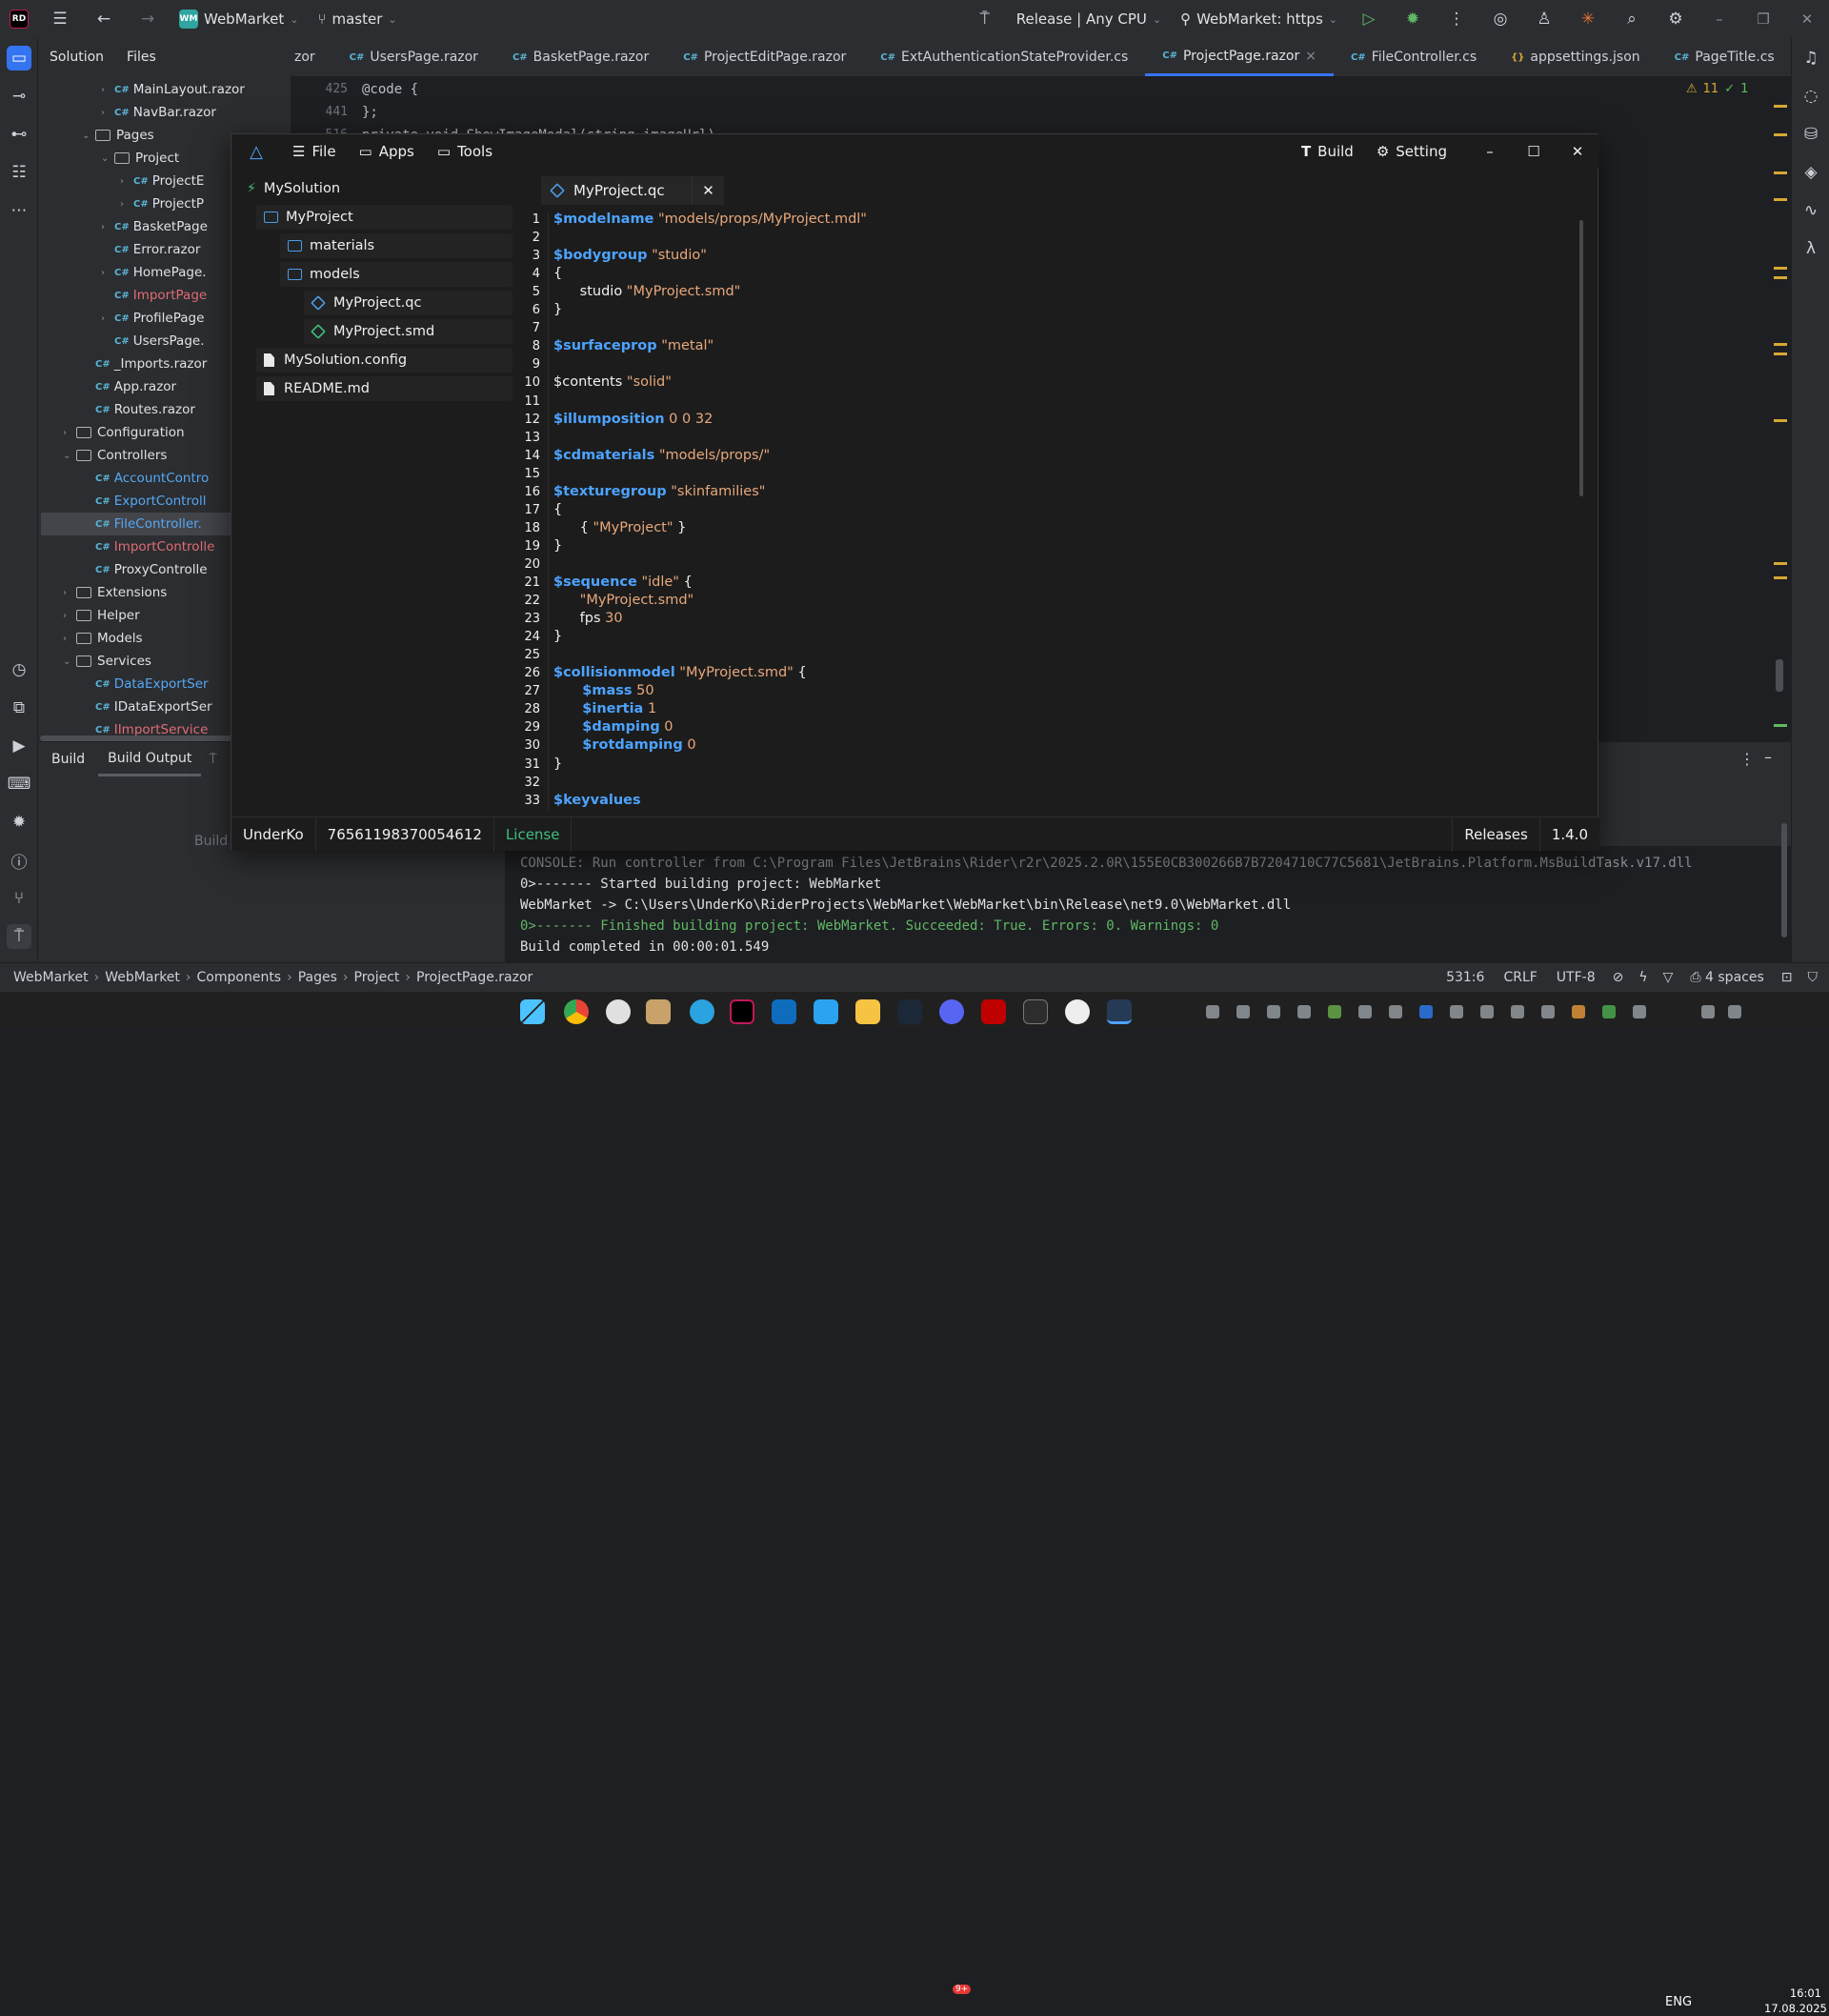  I want to click on input-language: ENG, so click(1679, 2002).